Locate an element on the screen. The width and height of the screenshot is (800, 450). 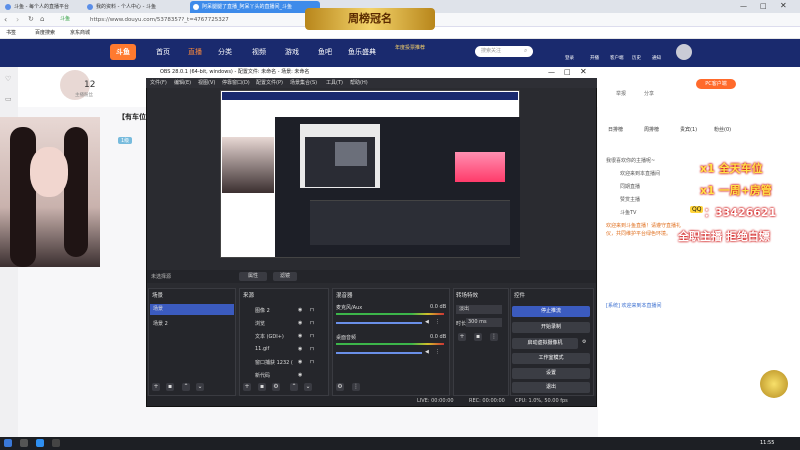
nav-yuba: 鱼吧 is located at coordinates (325, 52).